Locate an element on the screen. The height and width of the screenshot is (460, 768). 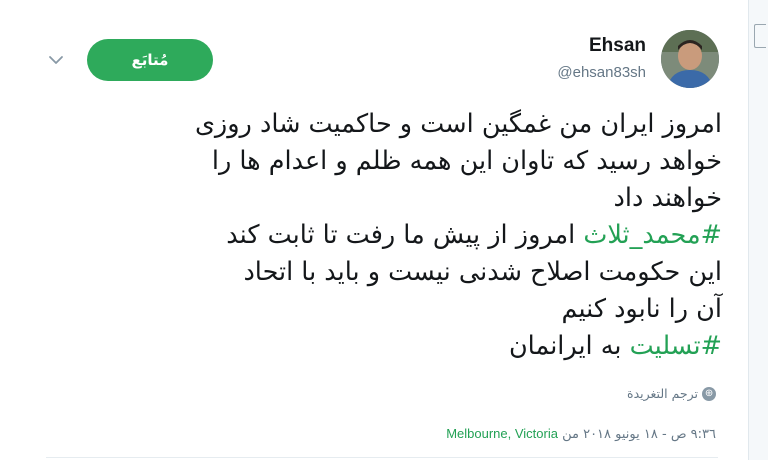
chevron-down-icon is located at coordinates (56, 60).